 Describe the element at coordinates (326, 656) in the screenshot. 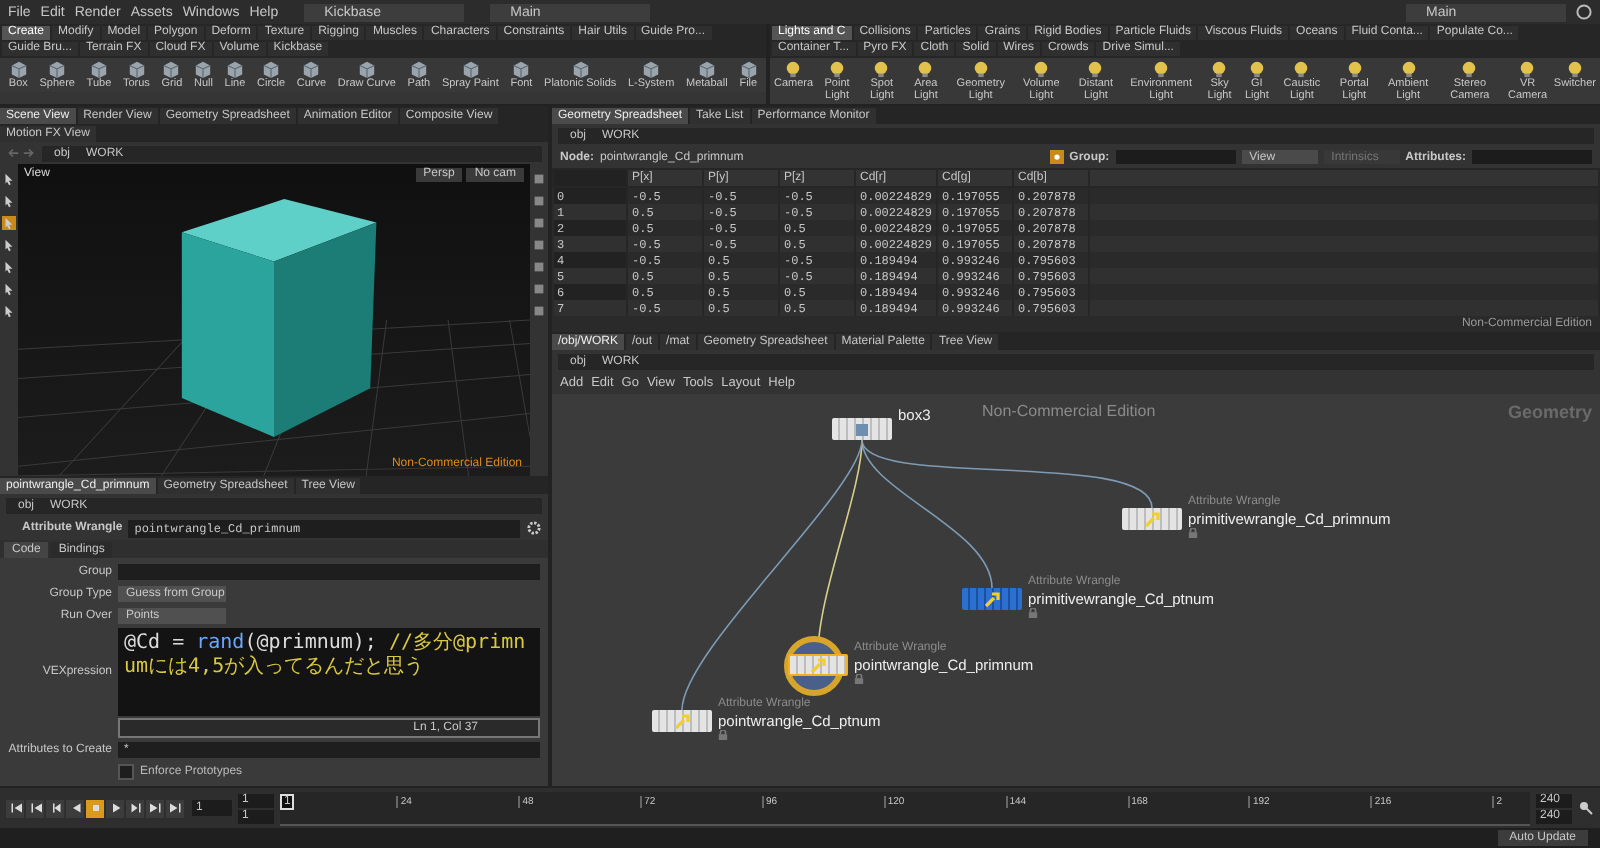

I see `code-text: @Cd = rand(@primnum); //多分@primnumには4,5が入ってるんだと思う` at that location.